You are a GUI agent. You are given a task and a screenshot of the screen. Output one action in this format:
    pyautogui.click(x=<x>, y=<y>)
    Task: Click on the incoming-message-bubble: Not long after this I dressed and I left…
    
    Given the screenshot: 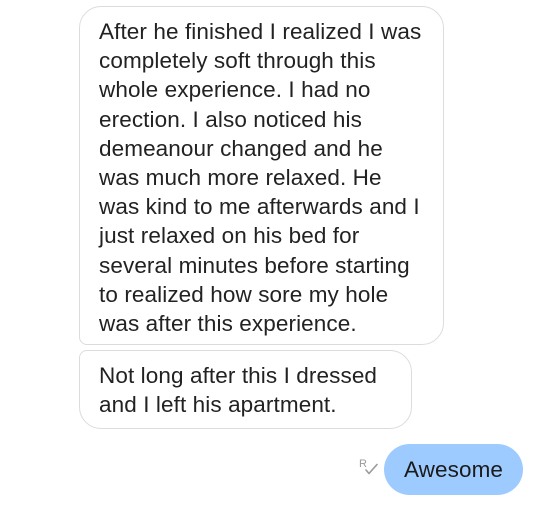 What is the action you would take?
    pyautogui.click(x=245, y=389)
    